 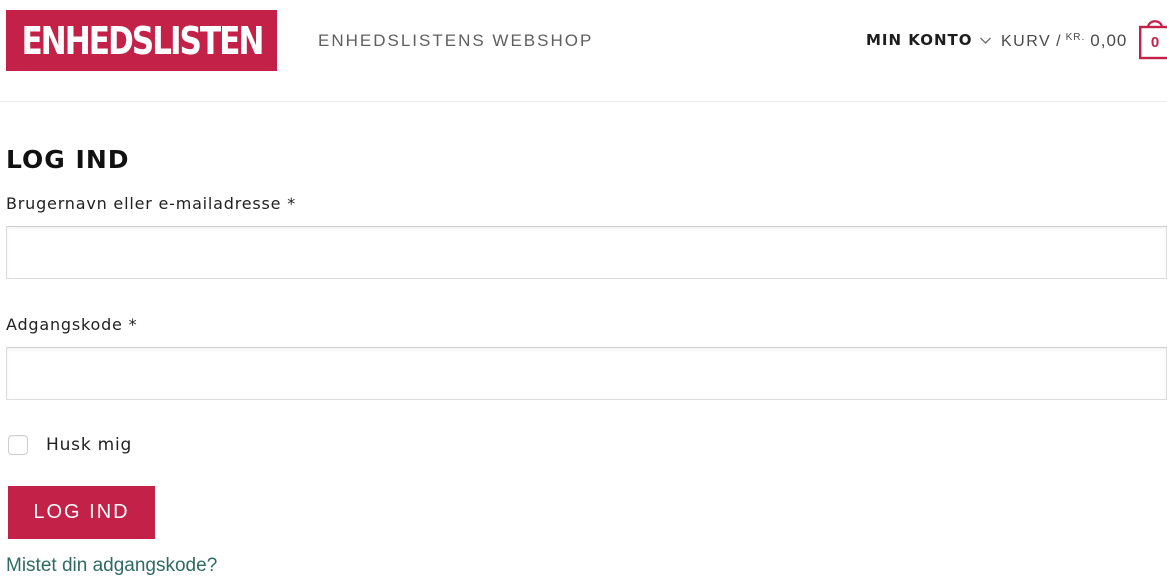 I want to click on cart-link: KURV / KR. 0,00, so click(x=1064, y=41).